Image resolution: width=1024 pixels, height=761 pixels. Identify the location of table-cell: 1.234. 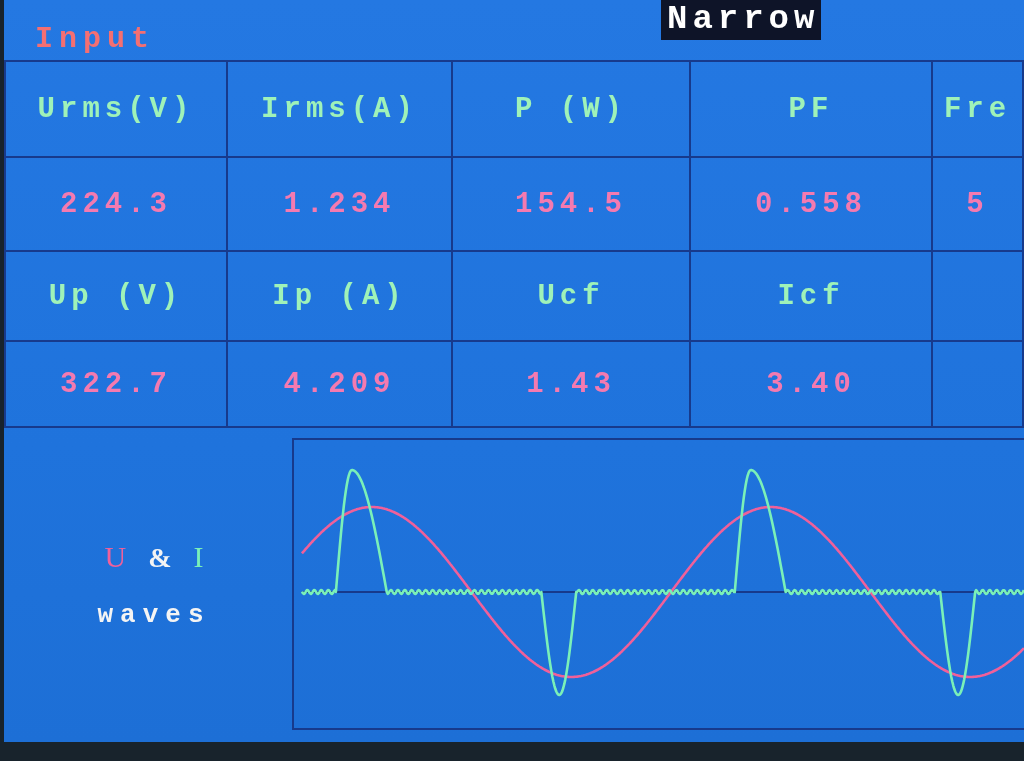
(340, 205).